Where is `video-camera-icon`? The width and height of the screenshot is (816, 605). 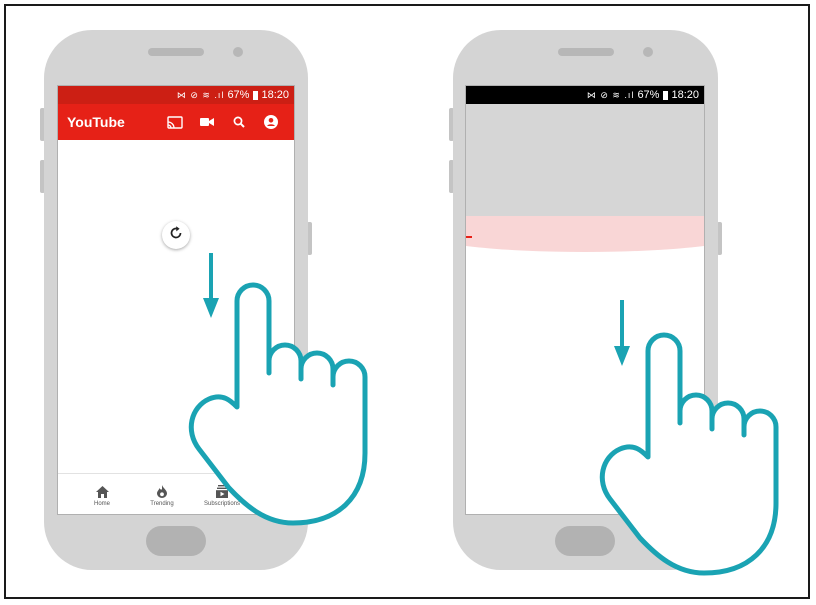 video-camera-icon is located at coordinates (207, 122).